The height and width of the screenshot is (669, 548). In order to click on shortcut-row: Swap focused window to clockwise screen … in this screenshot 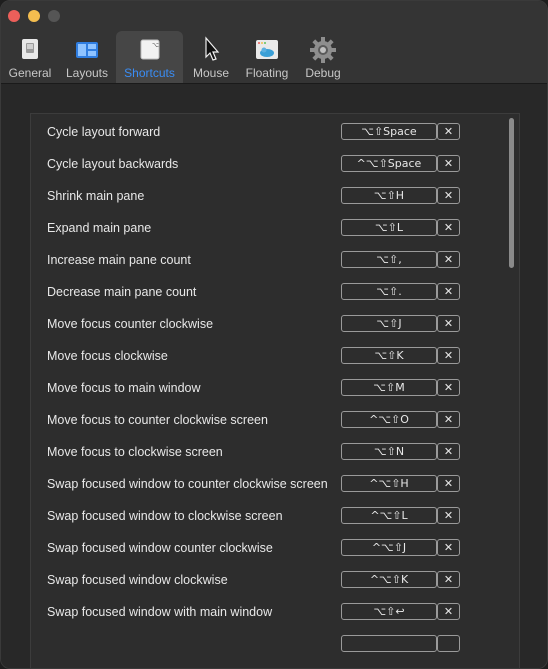, I will do `click(266, 516)`.